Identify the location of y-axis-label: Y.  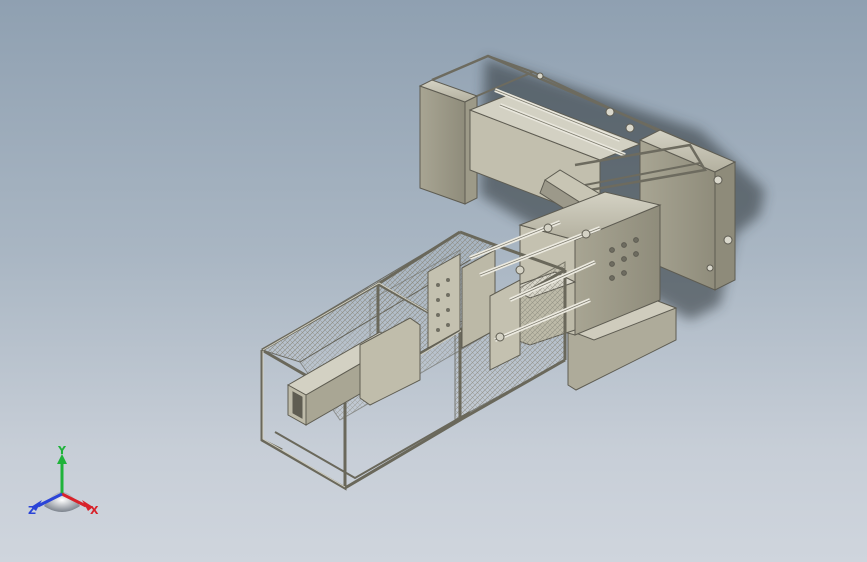
(62, 450).